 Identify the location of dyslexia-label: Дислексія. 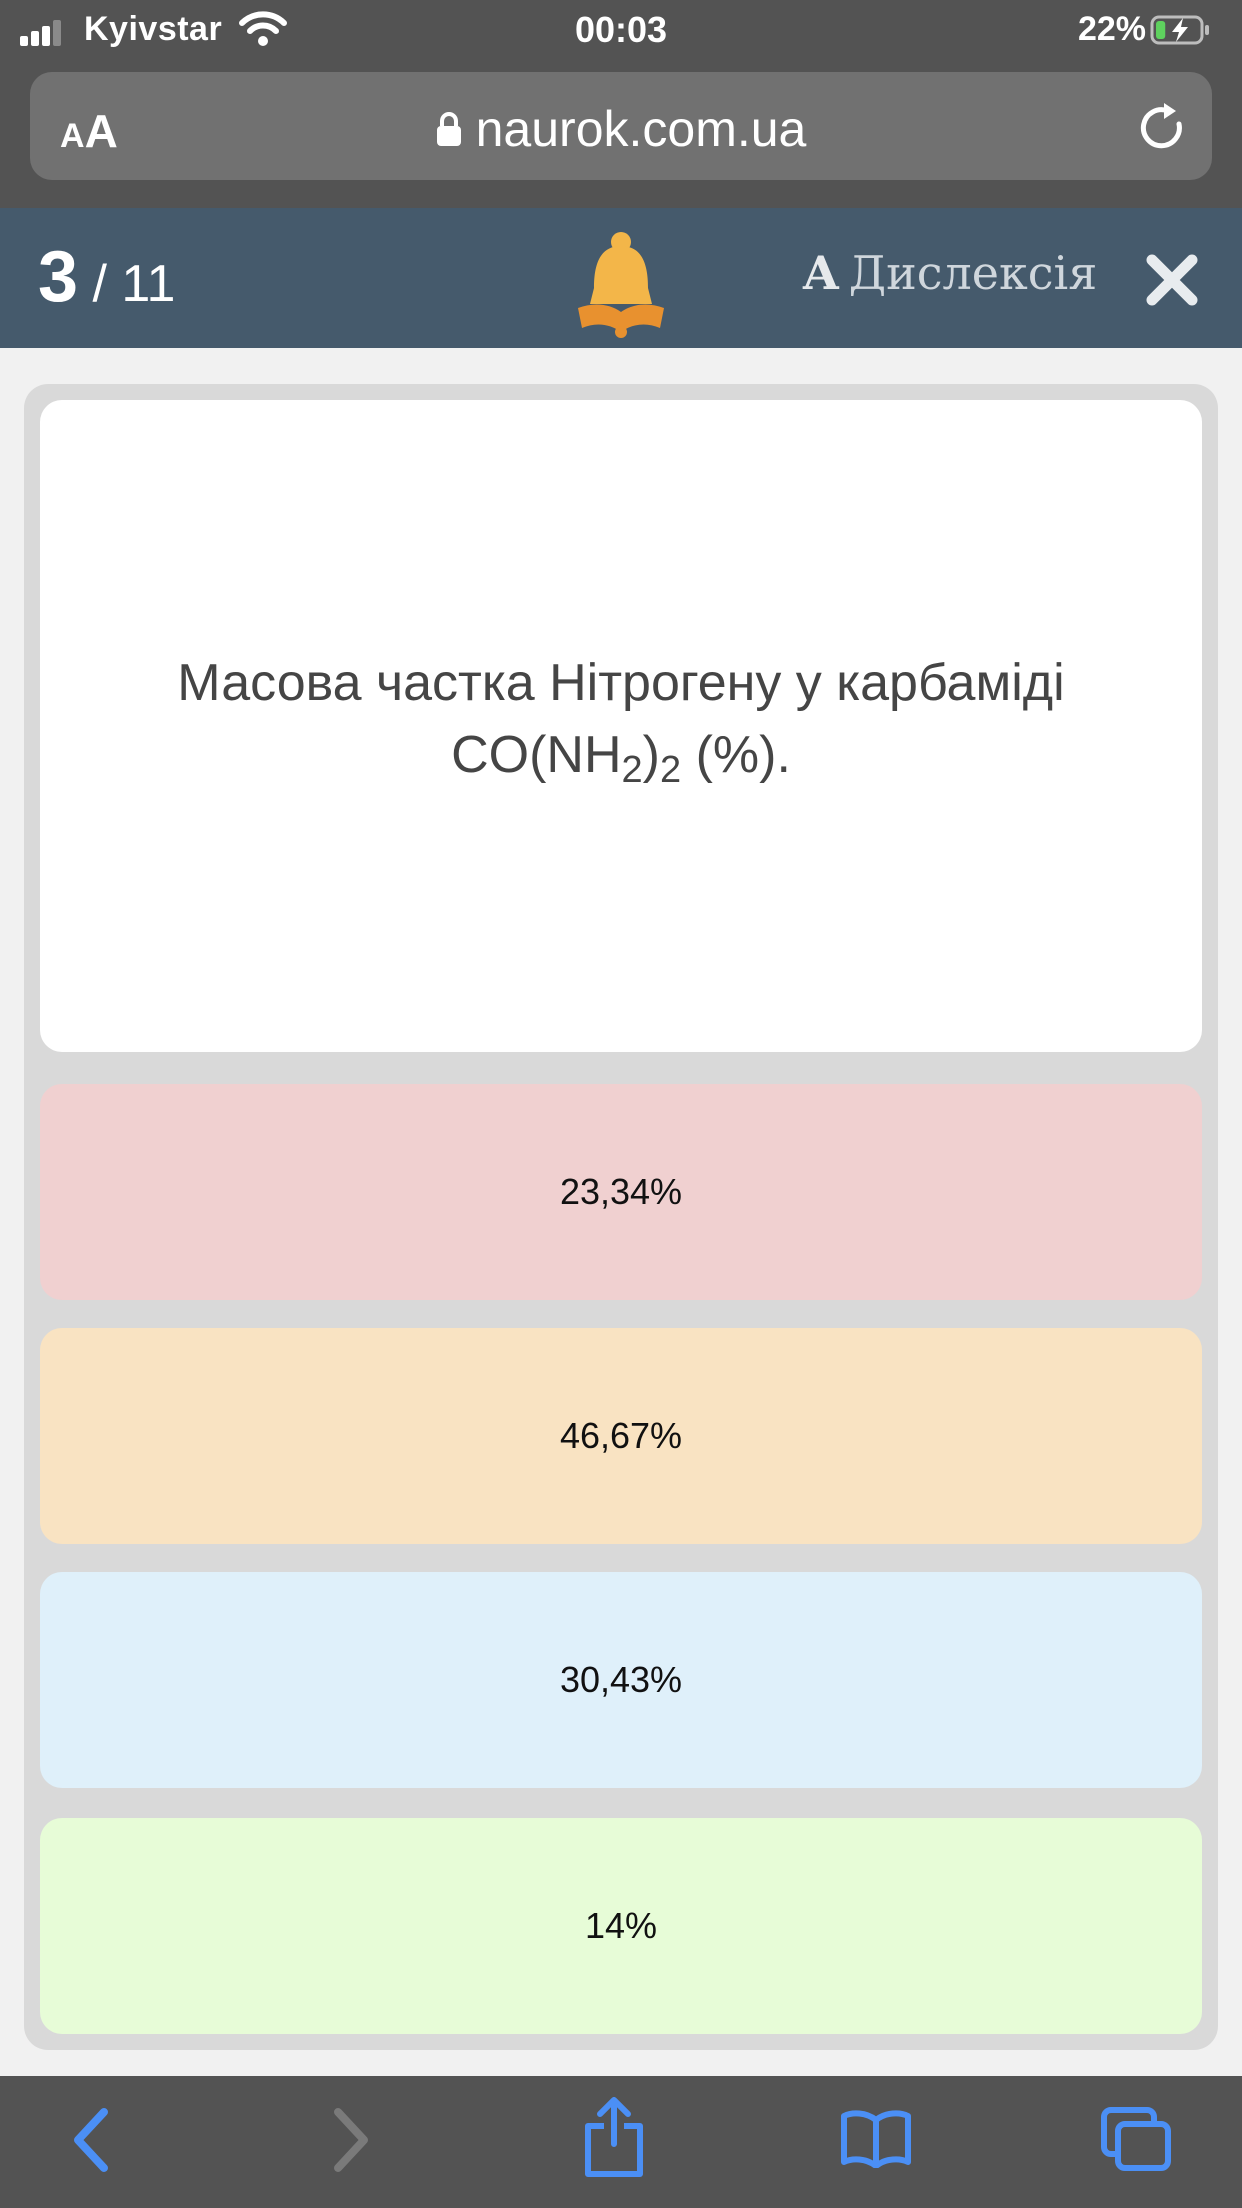
(973, 273).